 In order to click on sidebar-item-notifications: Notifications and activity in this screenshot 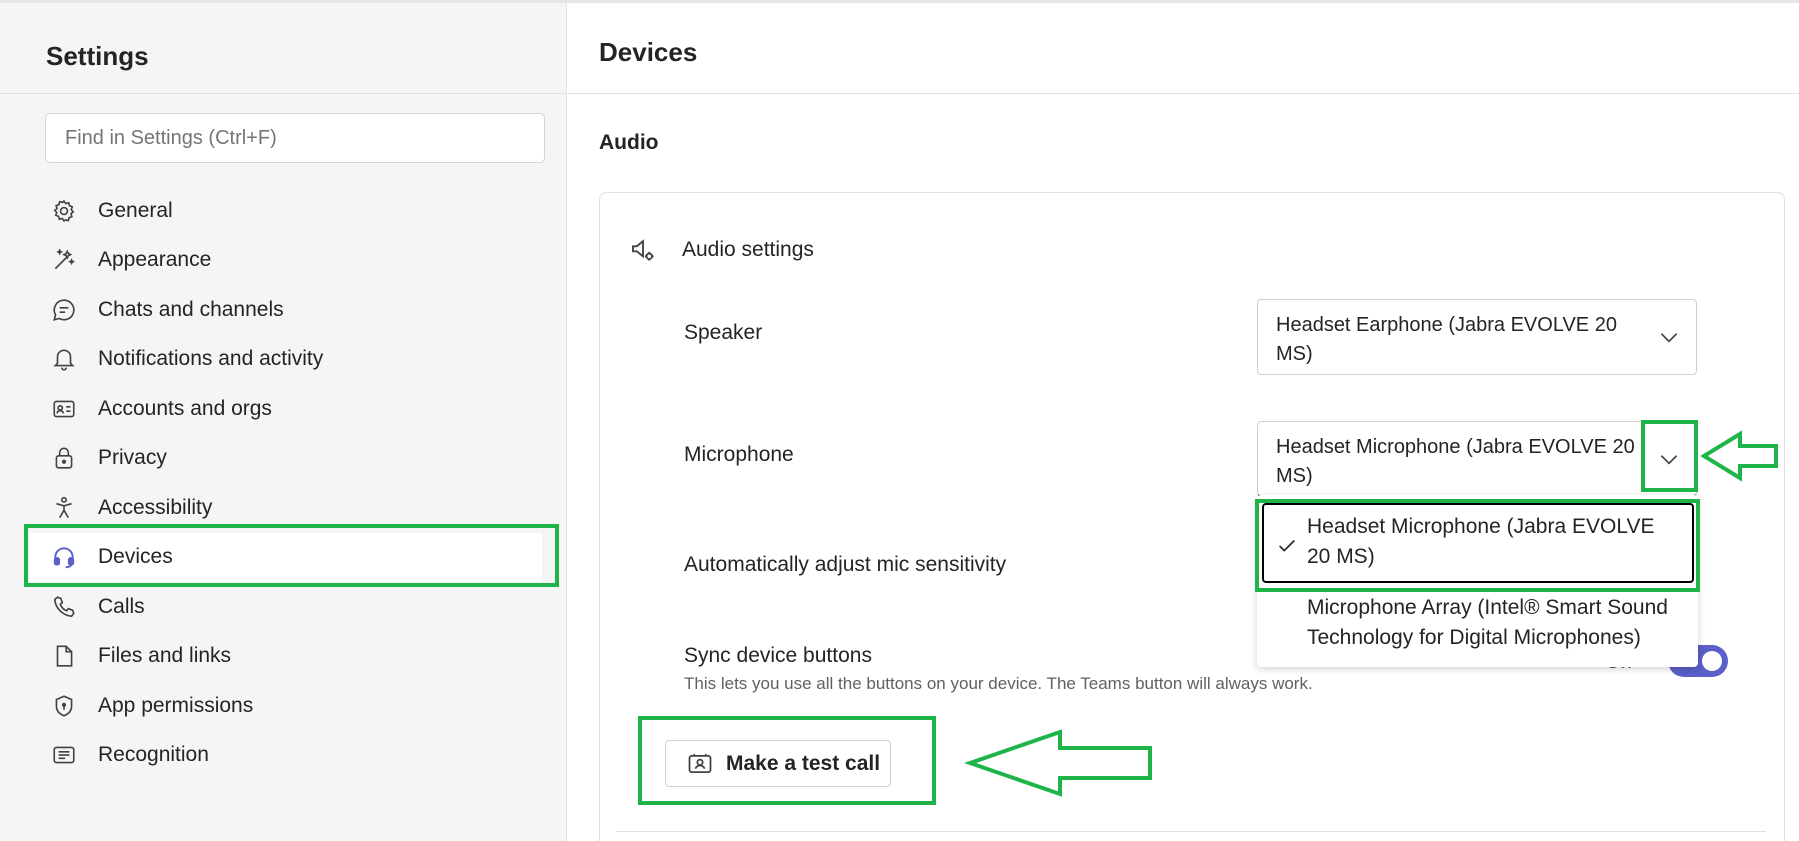, I will do `click(283, 360)`.